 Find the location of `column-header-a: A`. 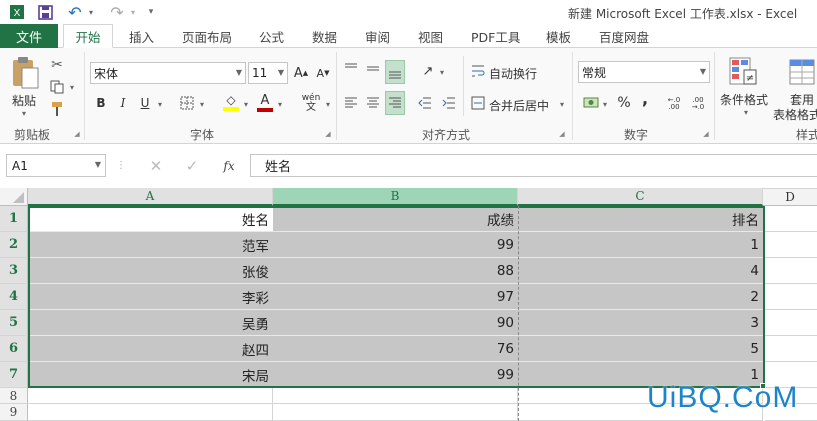

column-header-a: A is located at coordinates (150, 197).